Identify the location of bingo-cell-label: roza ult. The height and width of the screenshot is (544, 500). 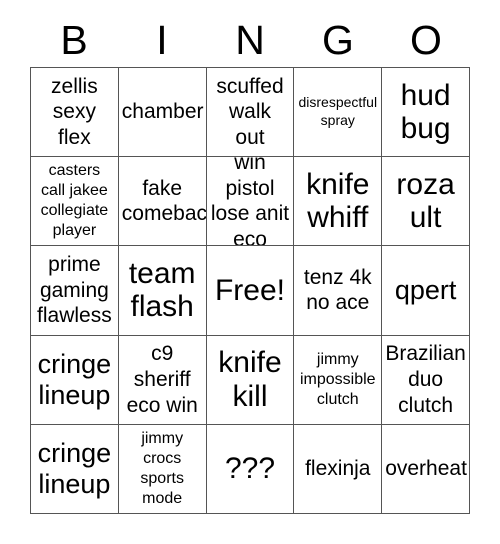
(425, 201).